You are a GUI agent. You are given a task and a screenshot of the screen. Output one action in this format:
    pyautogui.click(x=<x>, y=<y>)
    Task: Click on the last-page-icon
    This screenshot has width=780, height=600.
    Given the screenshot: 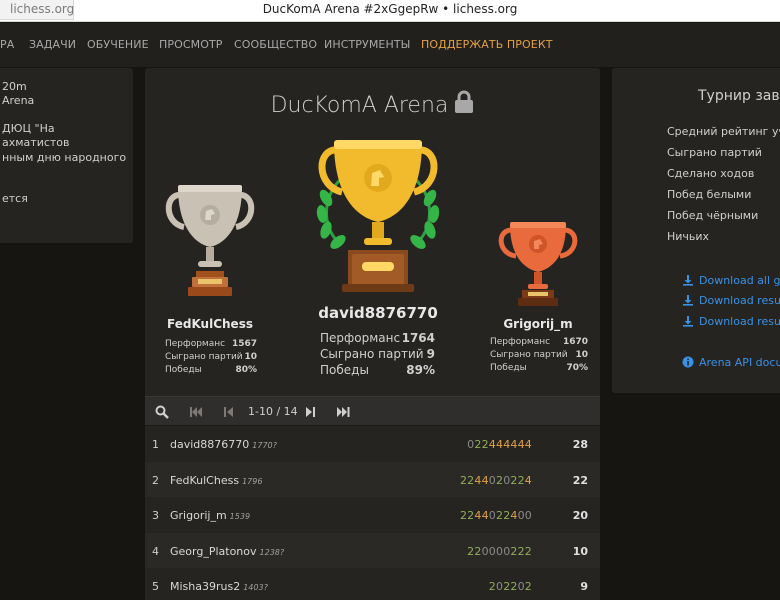 What is the action you would take?
    pyautogui.click(x=343, y=412)
    